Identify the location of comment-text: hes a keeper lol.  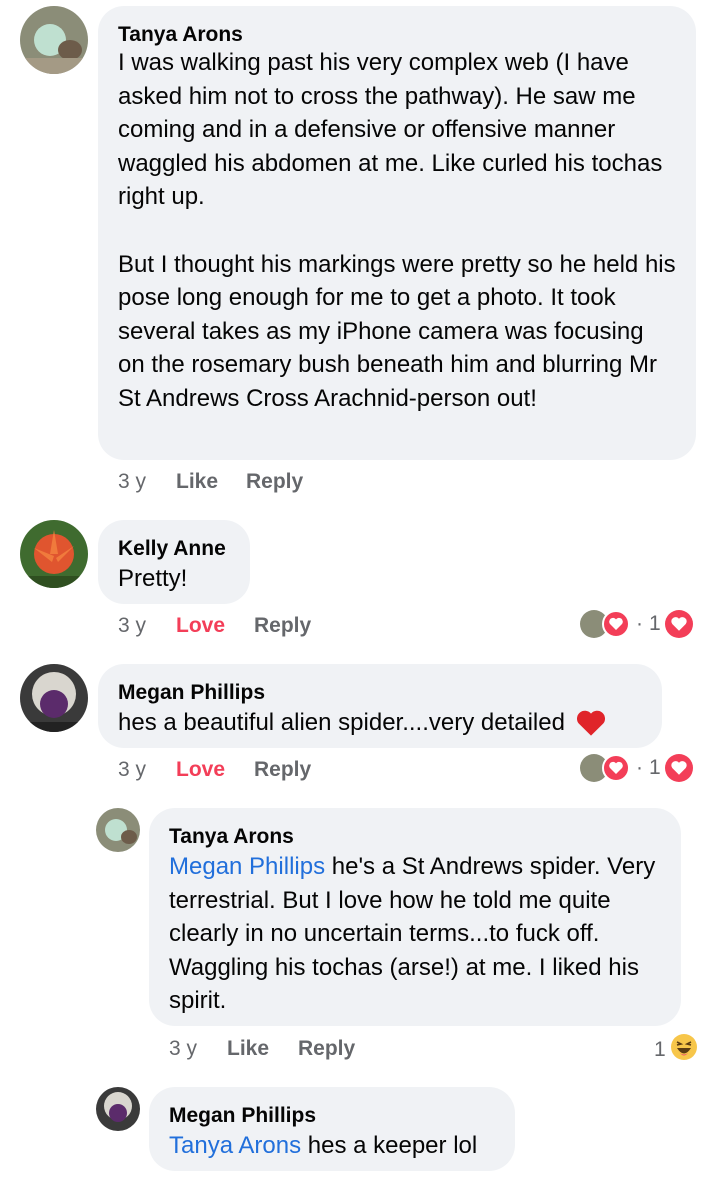
(389, 1145).